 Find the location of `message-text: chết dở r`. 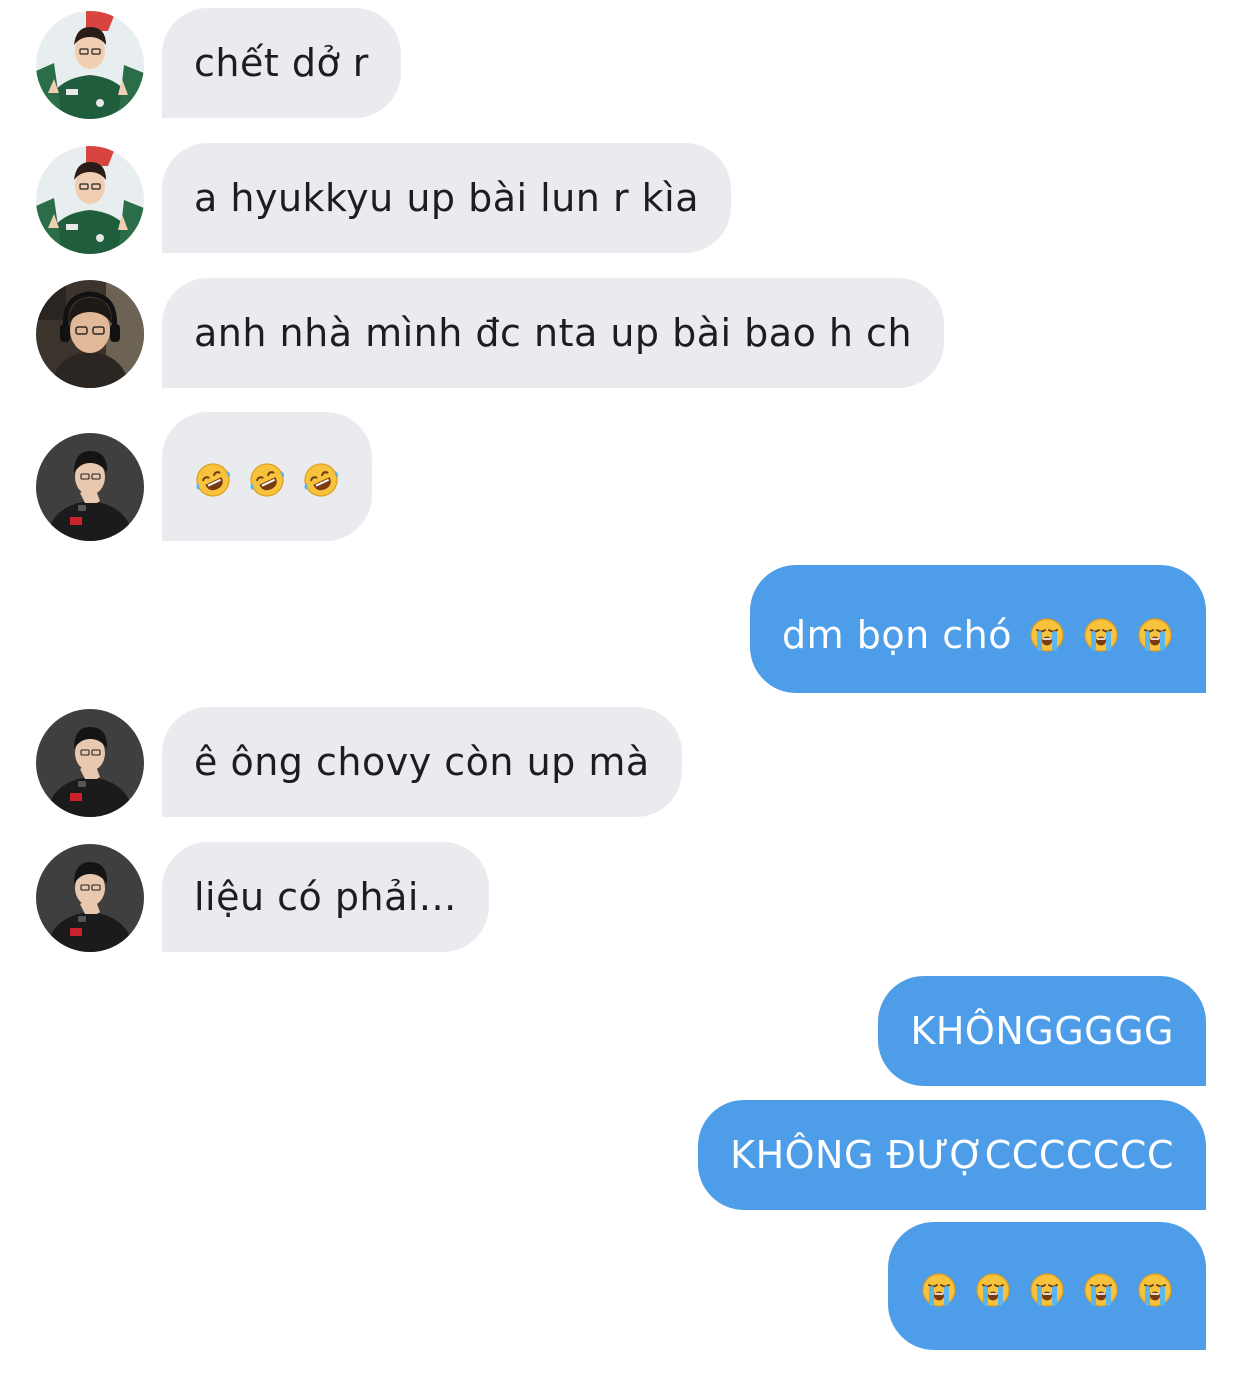

message-text: chết dở r is located at coordinates (281, 63).